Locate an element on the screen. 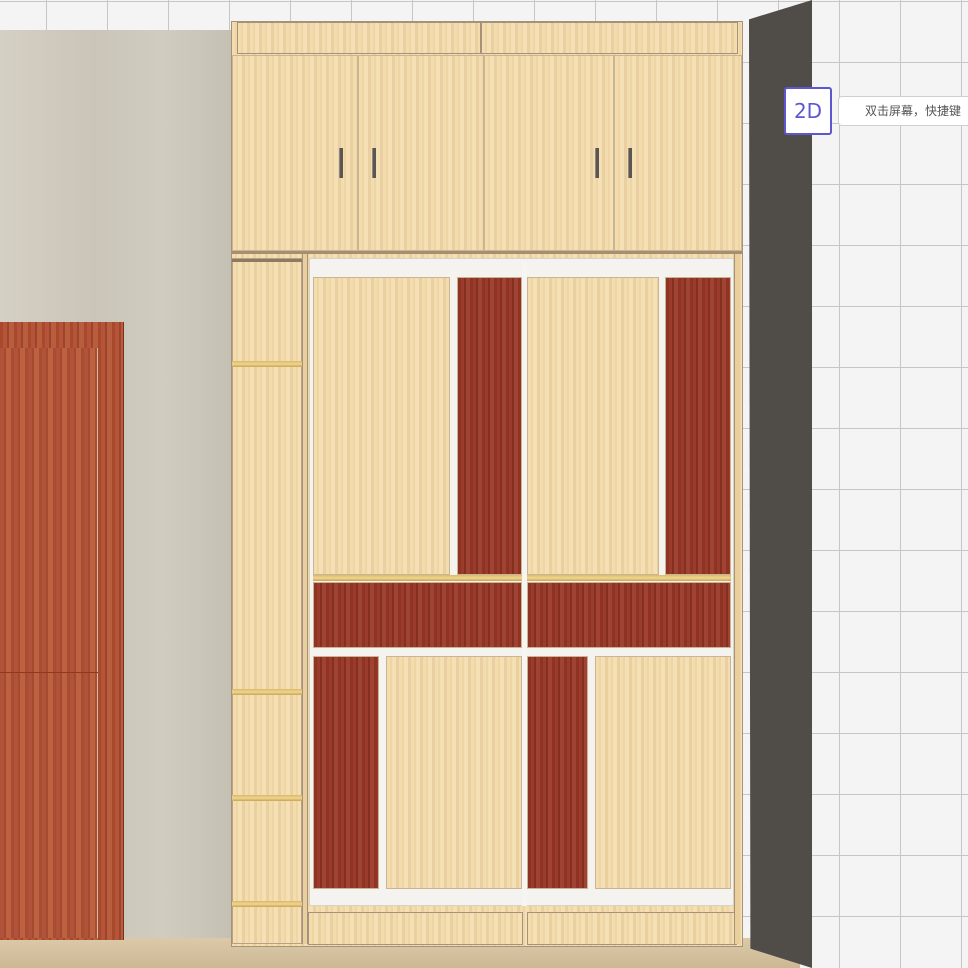 Image resolution: width=968 pixels, height=968 pixels. shelf-top-edge is located at coordinates (267, 260).